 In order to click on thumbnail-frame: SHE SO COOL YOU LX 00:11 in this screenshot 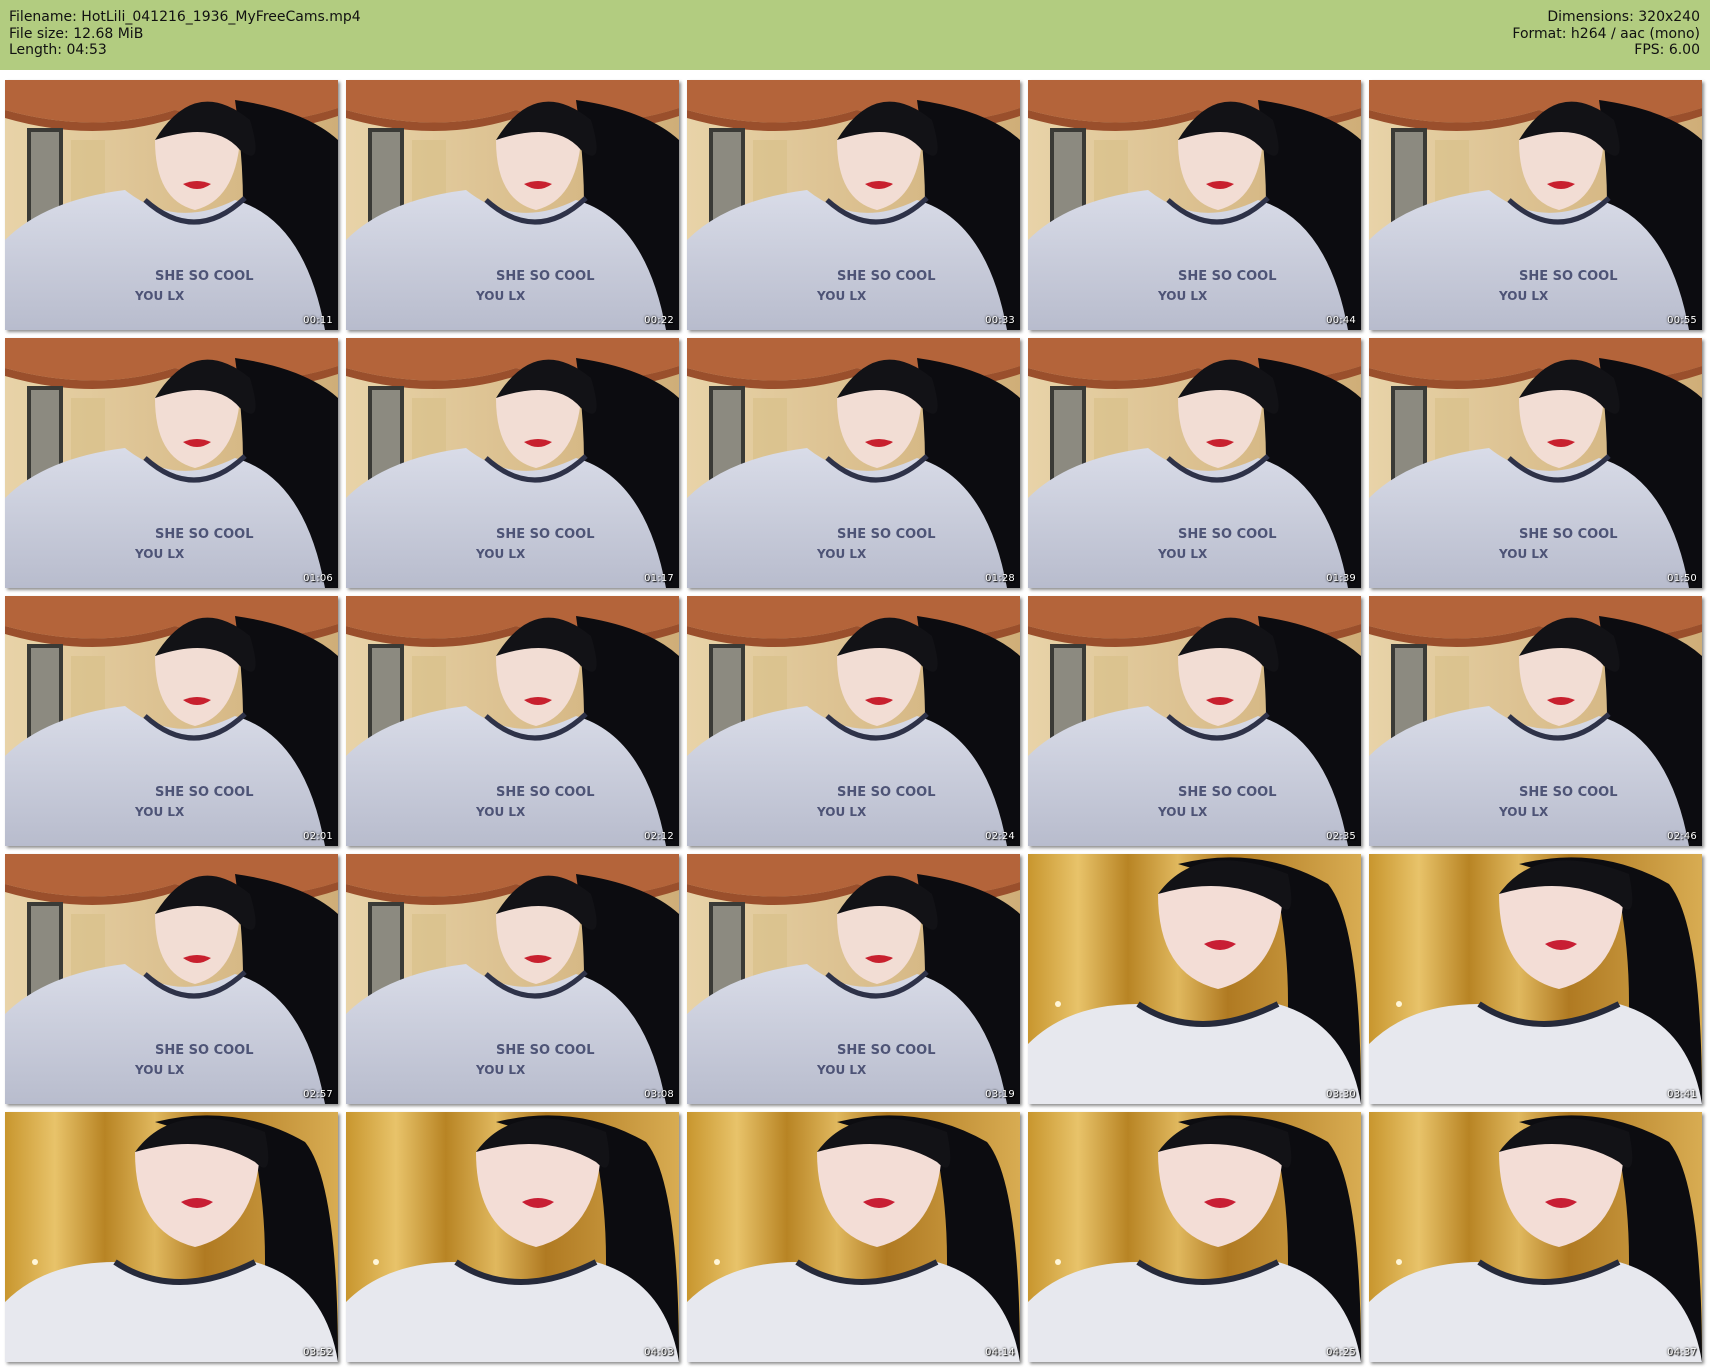, I will do `click(171, 205)`.